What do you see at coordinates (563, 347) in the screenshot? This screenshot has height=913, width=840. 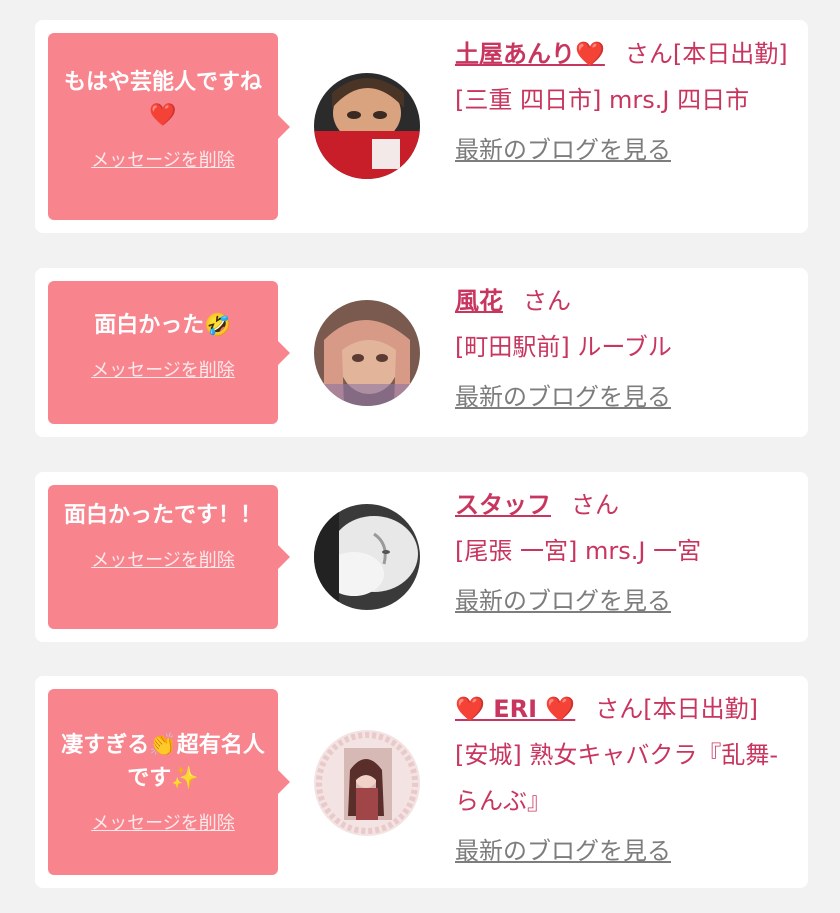 I see `shop-info: [町田駅前] ルーブル` at bounding box center [563, 347].